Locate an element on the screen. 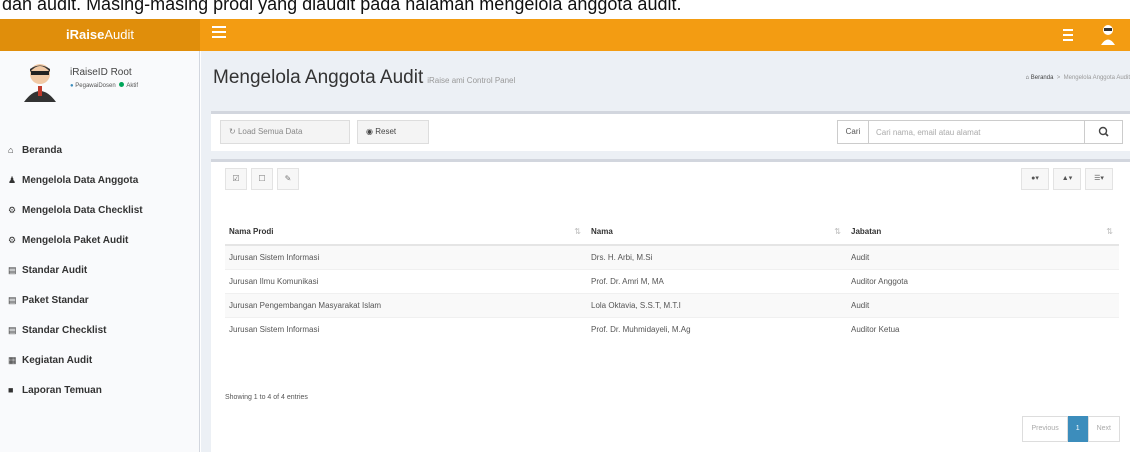 This screenshot has height=452, width=1130. pencil-icon: ✎ is located at coordinates (288, 178).